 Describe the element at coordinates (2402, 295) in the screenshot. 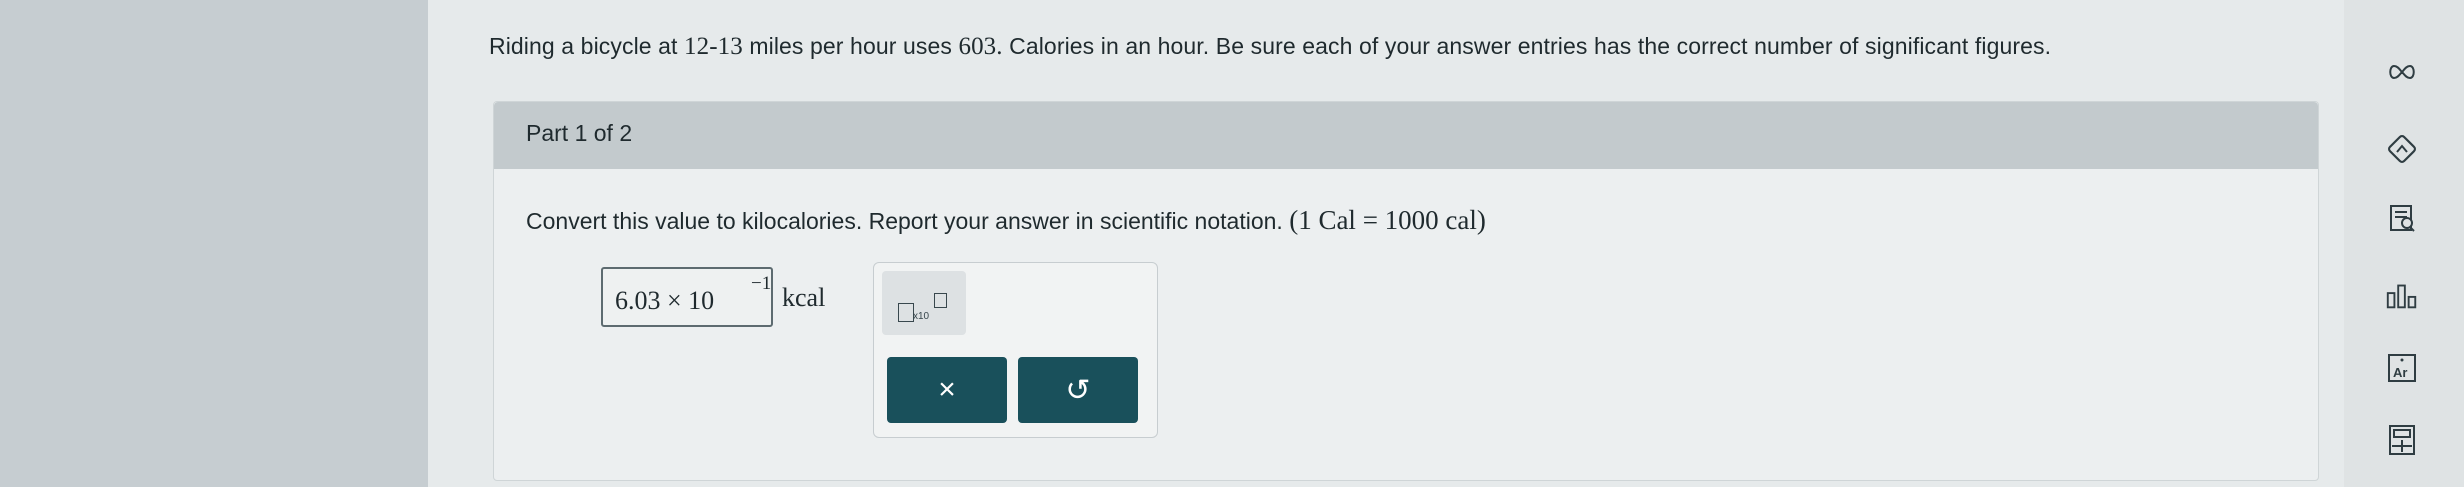

I see `chart-icon` at that location.